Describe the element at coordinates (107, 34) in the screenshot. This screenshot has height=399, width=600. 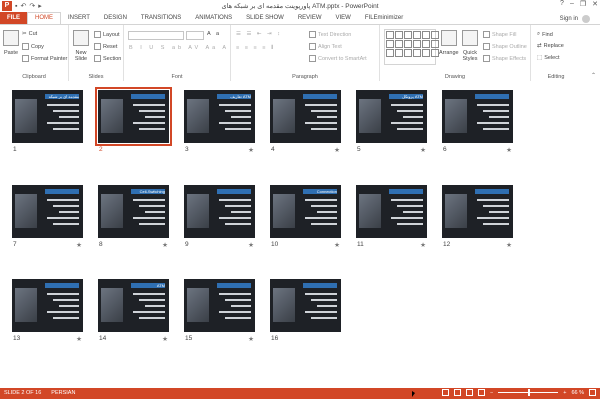
I see `layout-button: Layout` at that location.